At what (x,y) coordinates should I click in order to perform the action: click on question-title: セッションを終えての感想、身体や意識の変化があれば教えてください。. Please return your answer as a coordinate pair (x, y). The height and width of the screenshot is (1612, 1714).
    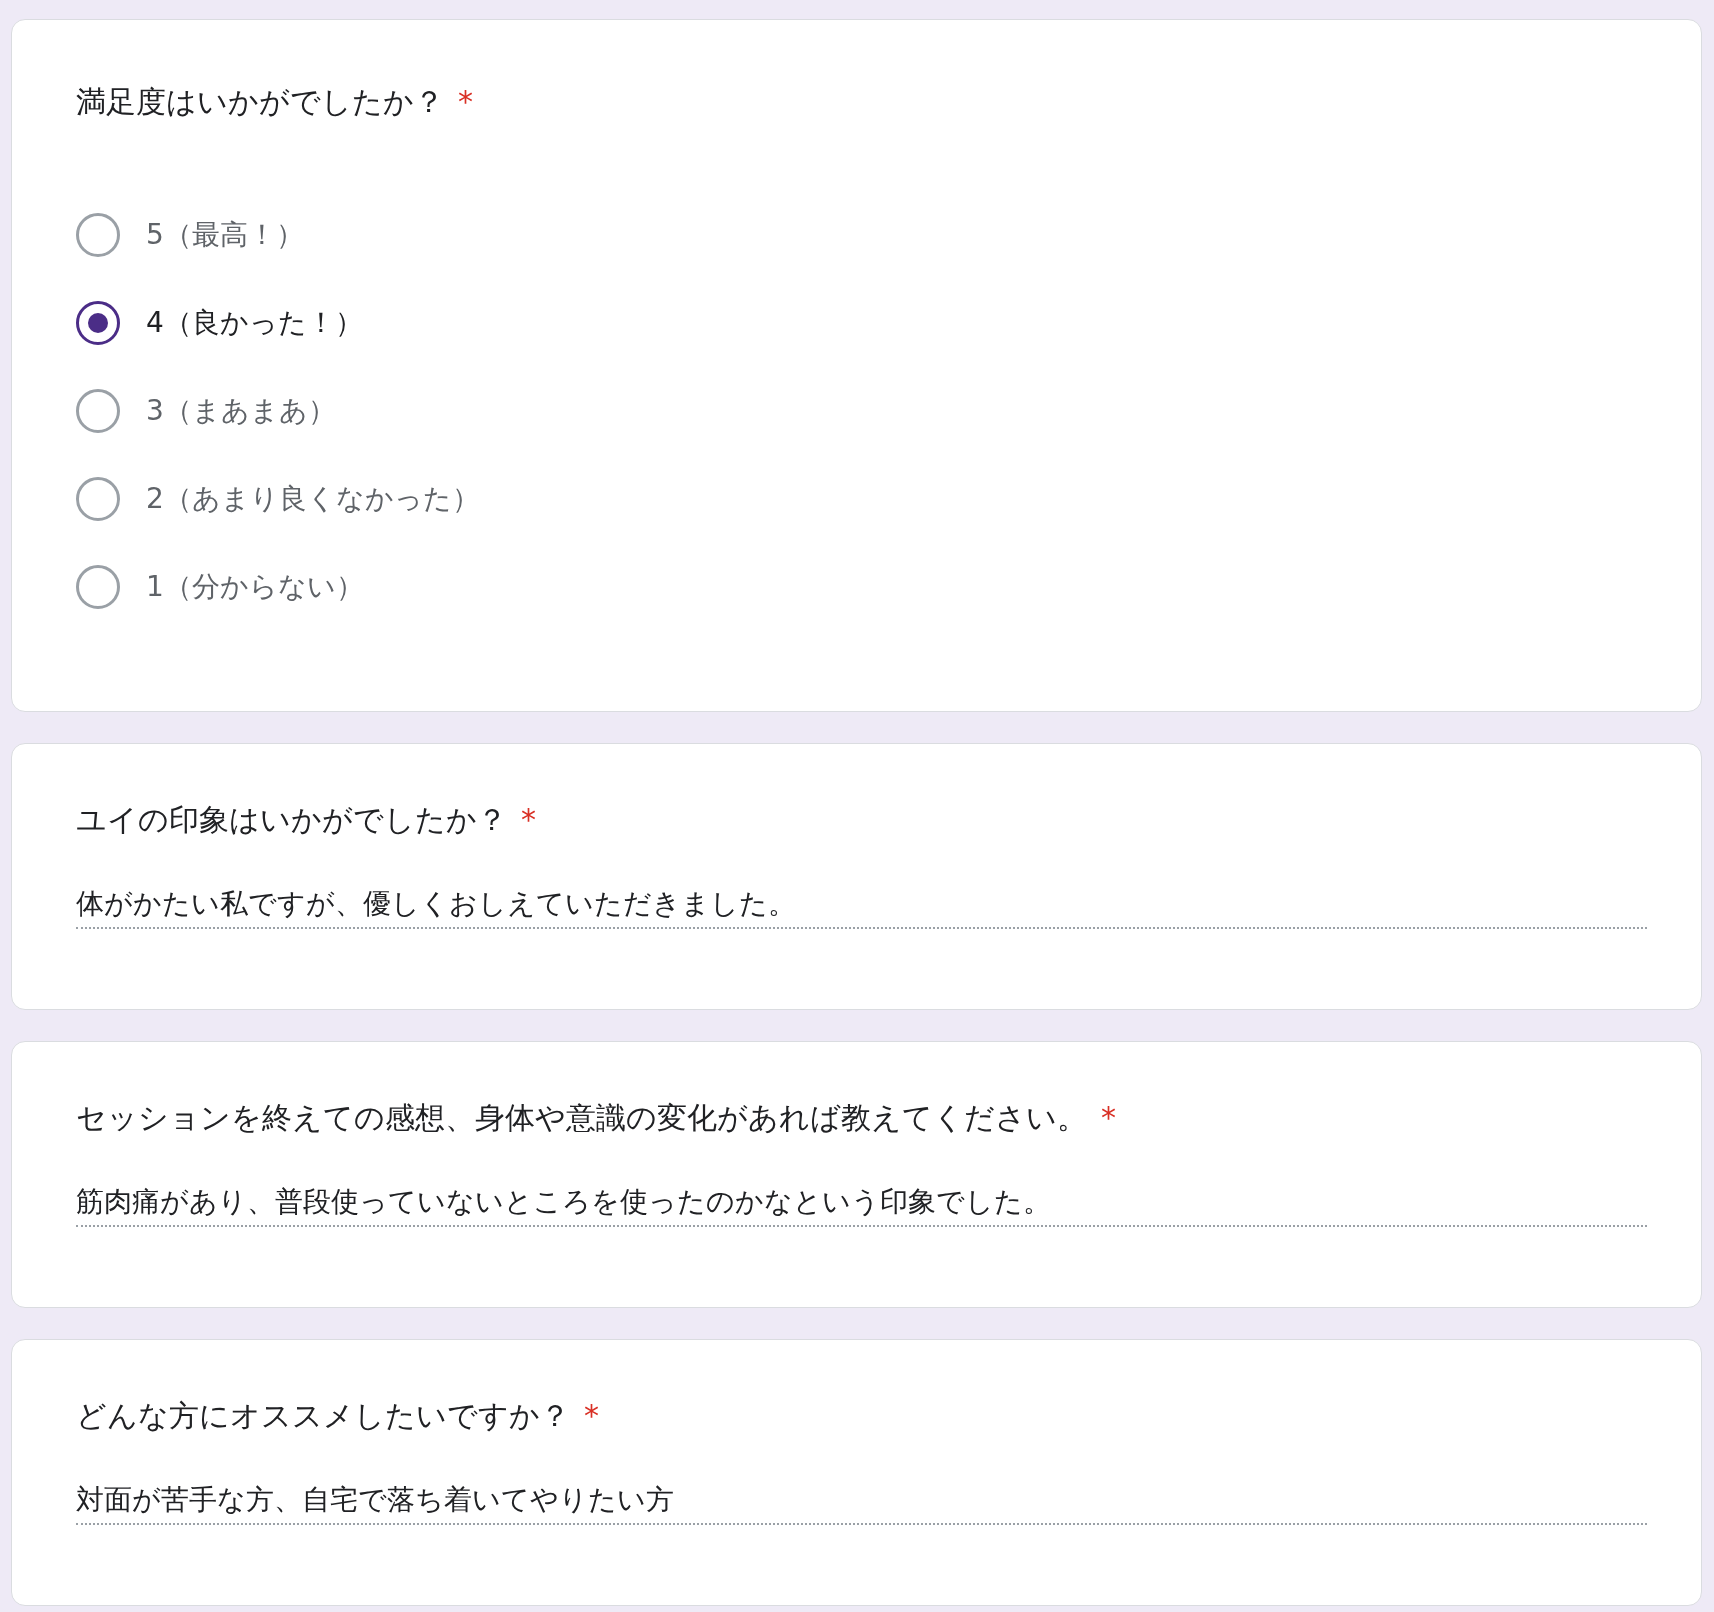
    Looking at the image, I should click on (581, 1118).